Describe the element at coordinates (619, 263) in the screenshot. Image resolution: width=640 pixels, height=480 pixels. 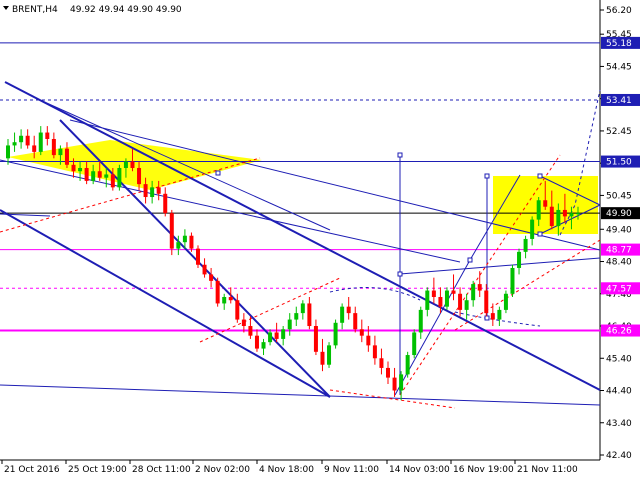
I see `y-tick-label: 48.40` at that location.